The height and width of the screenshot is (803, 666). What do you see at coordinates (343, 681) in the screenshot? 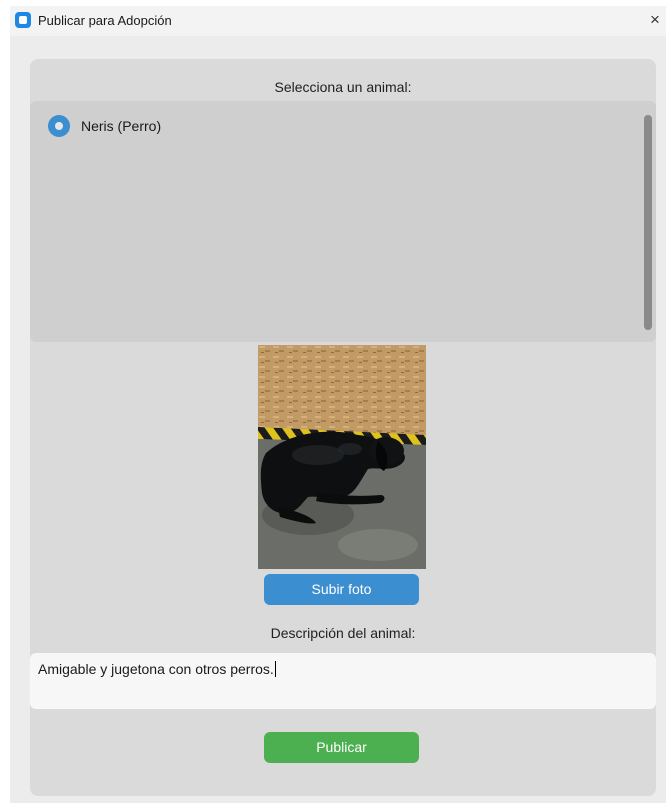
I see `description-textarea: Amigable y jugetona con otros perros.` at bounding box center [343, 681].